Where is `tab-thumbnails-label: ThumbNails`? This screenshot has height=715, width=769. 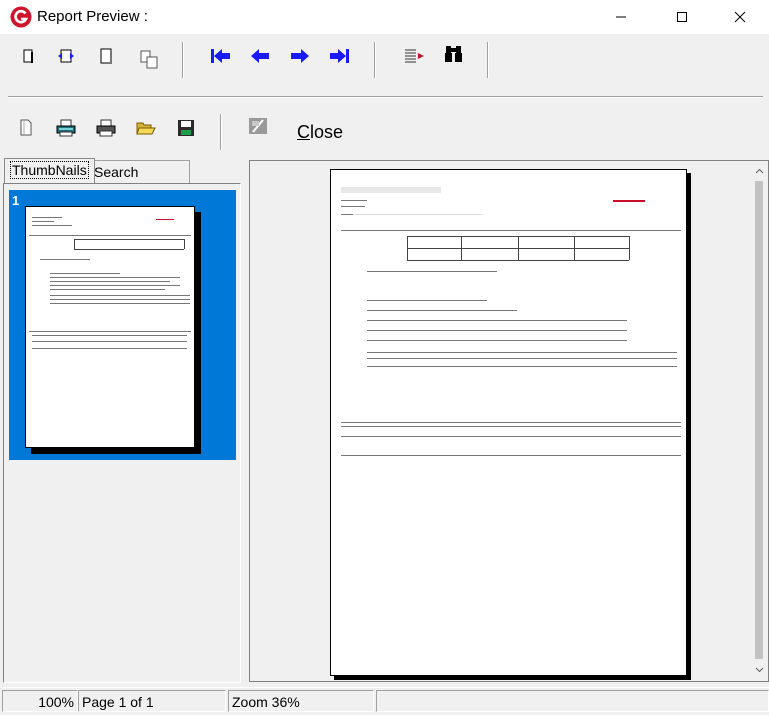
tab-thumbnails-label: ThumbNails is located at coordinates (49, 170).